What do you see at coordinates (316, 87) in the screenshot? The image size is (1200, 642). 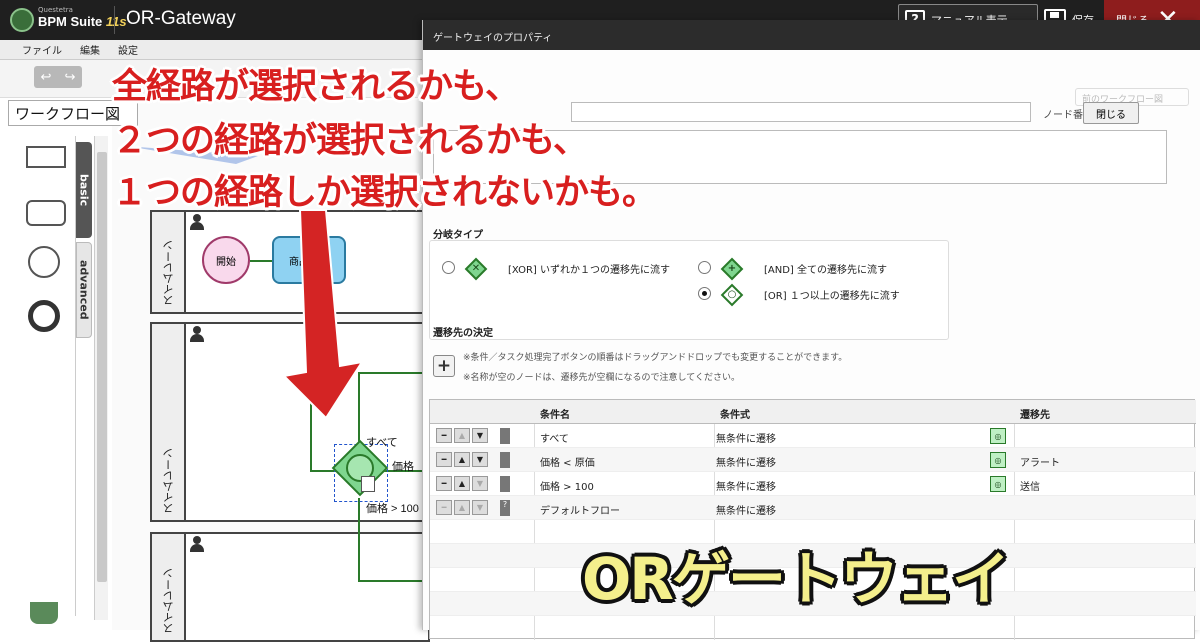 I see `headline-line-1: 全経路が選択されるかも、` at bounding box center [316, 87].